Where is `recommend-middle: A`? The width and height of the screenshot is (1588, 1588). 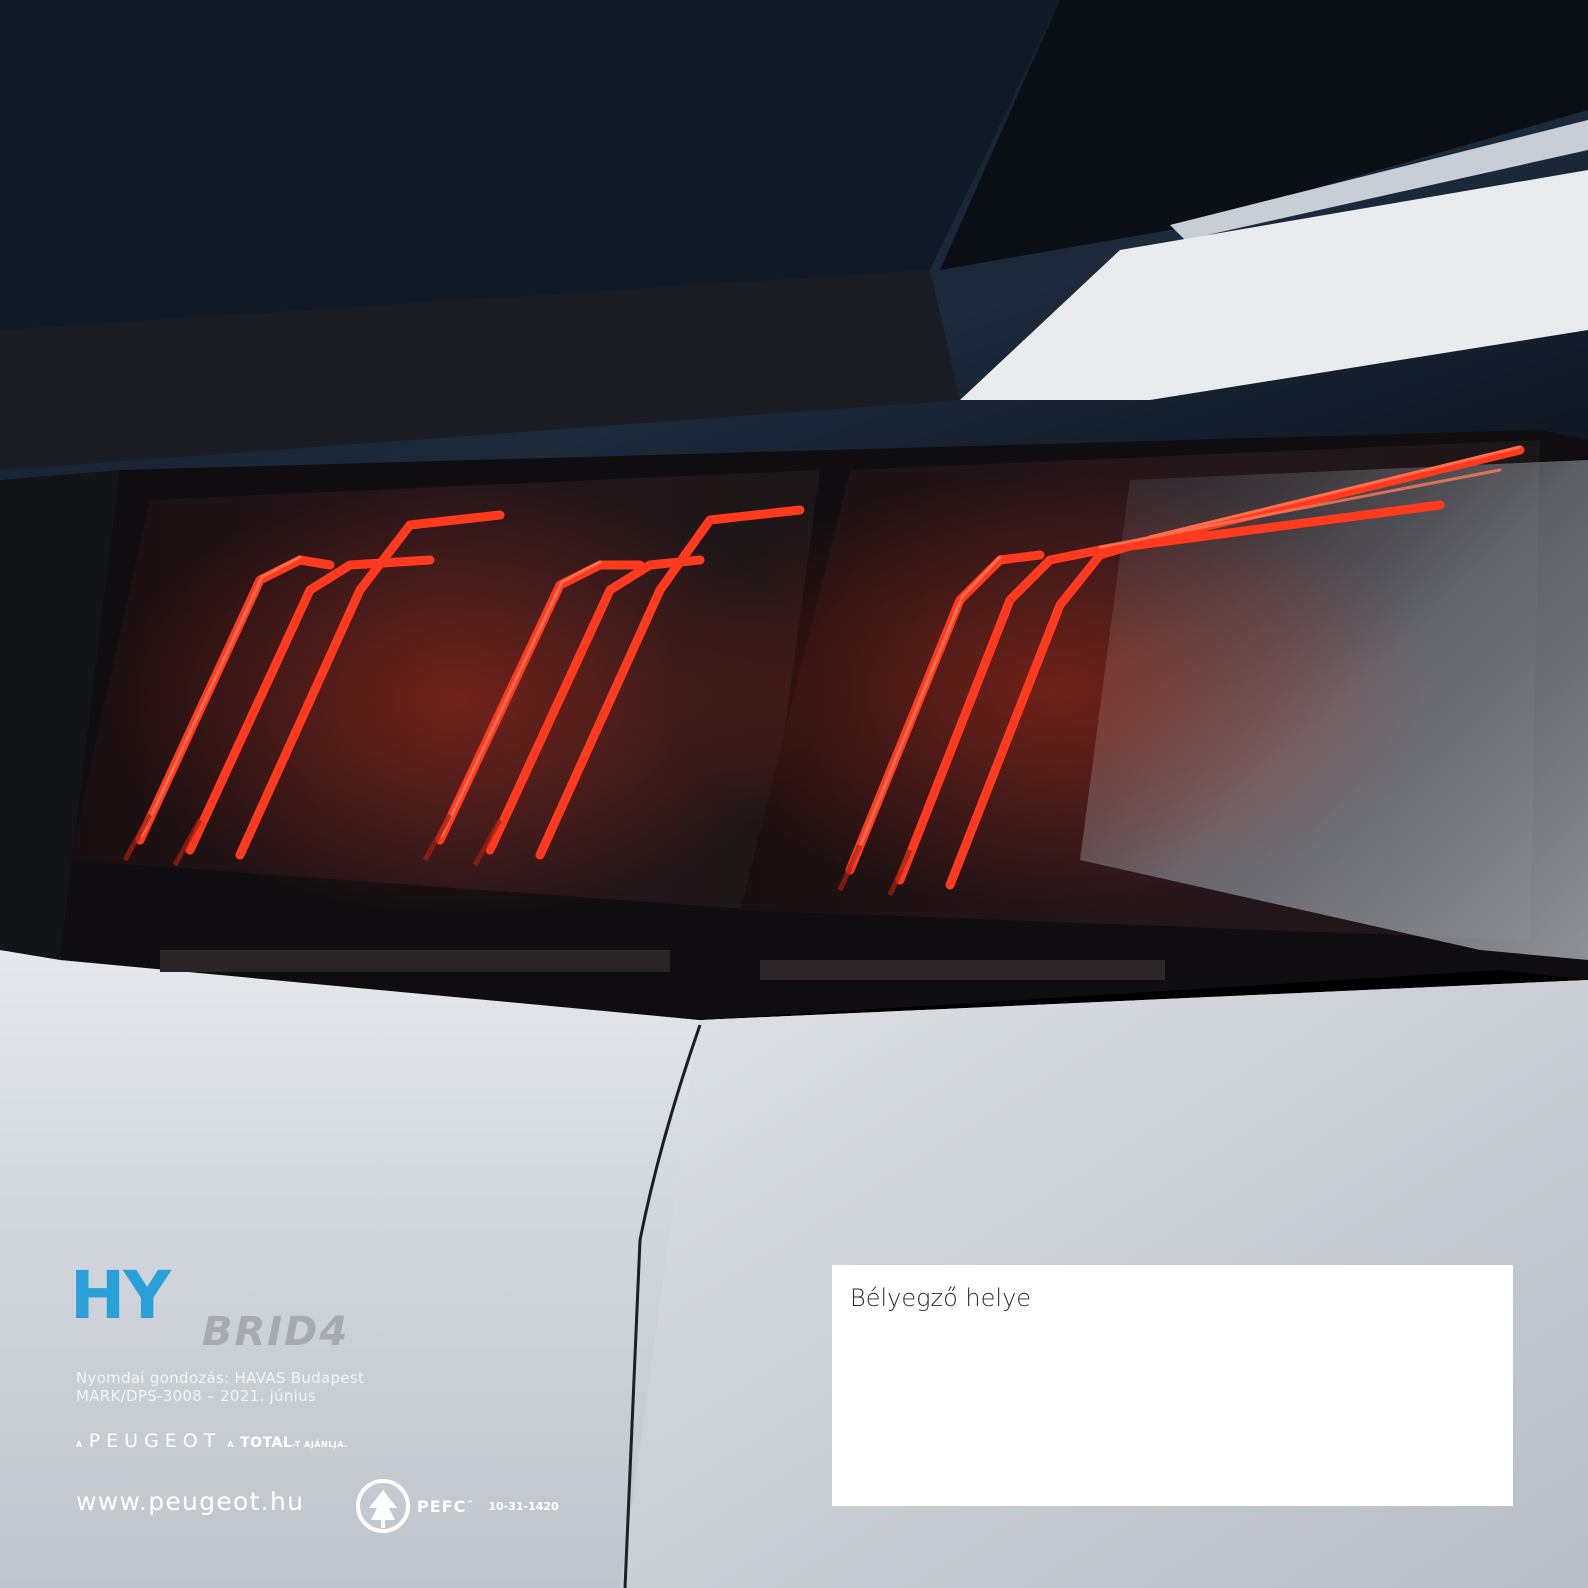 recommend-middle: A is located at coordinates (231, 1444).